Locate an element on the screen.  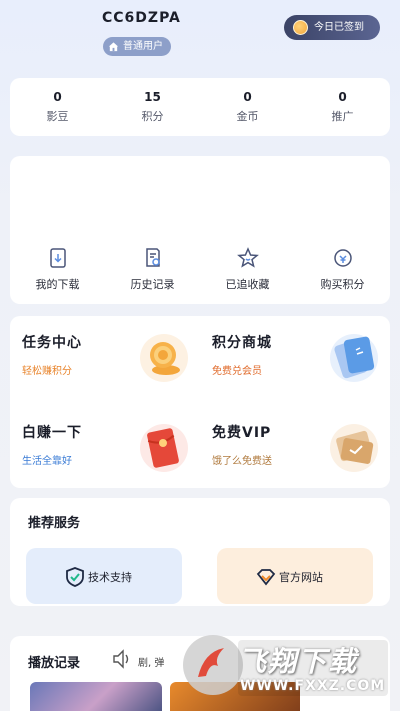
quick-action-label: 历史记录 is located at coordinates (152, 284).